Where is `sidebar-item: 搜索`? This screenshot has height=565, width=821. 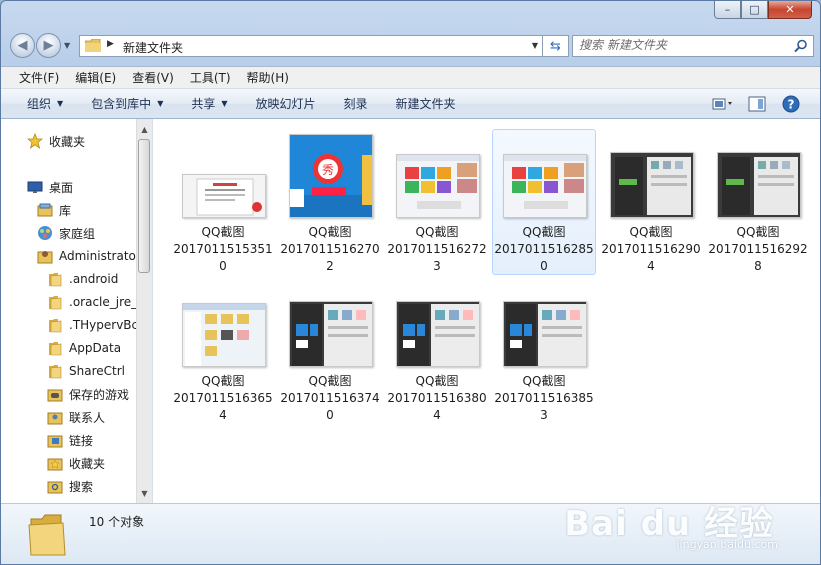
sidebar-item: 搜索 is located at coordinates (70, 486).